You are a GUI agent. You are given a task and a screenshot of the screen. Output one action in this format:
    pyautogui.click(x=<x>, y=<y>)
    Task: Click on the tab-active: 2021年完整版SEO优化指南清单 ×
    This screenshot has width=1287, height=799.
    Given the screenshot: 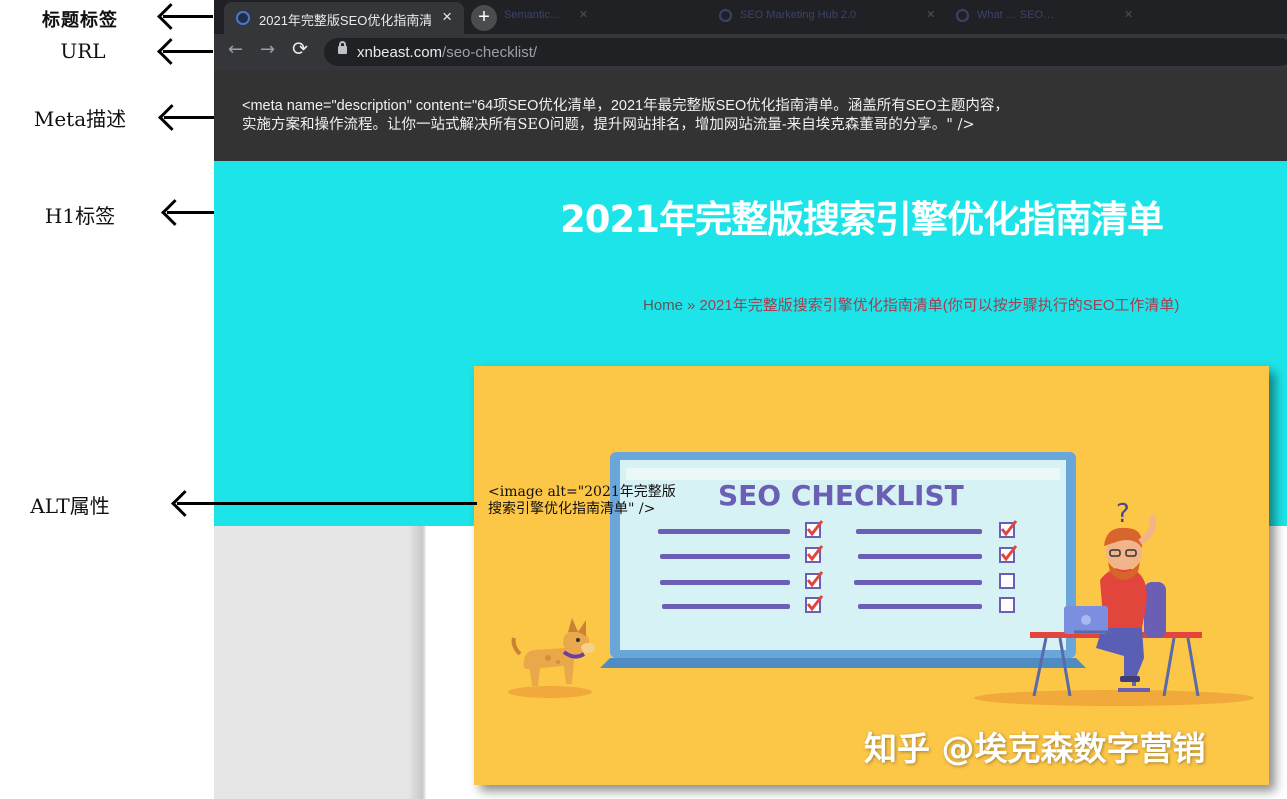 What is the action you would take?
    pyautogui.click(x=344, y=18)
    